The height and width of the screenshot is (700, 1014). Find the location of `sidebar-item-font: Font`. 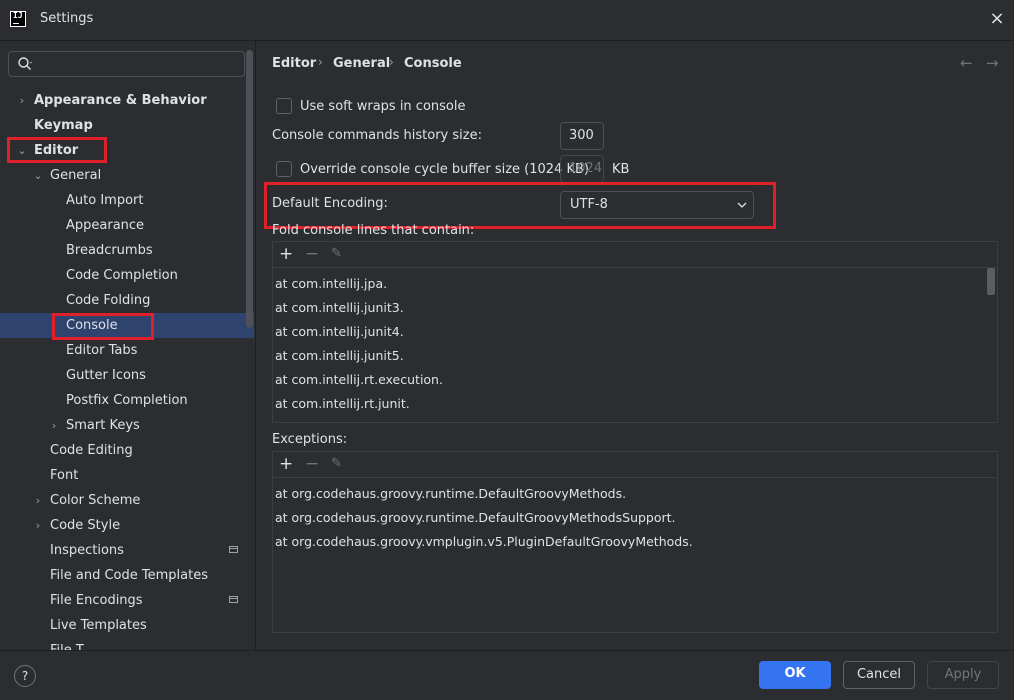

sidebar-item-font: Font is located at coordinates (127, 475).